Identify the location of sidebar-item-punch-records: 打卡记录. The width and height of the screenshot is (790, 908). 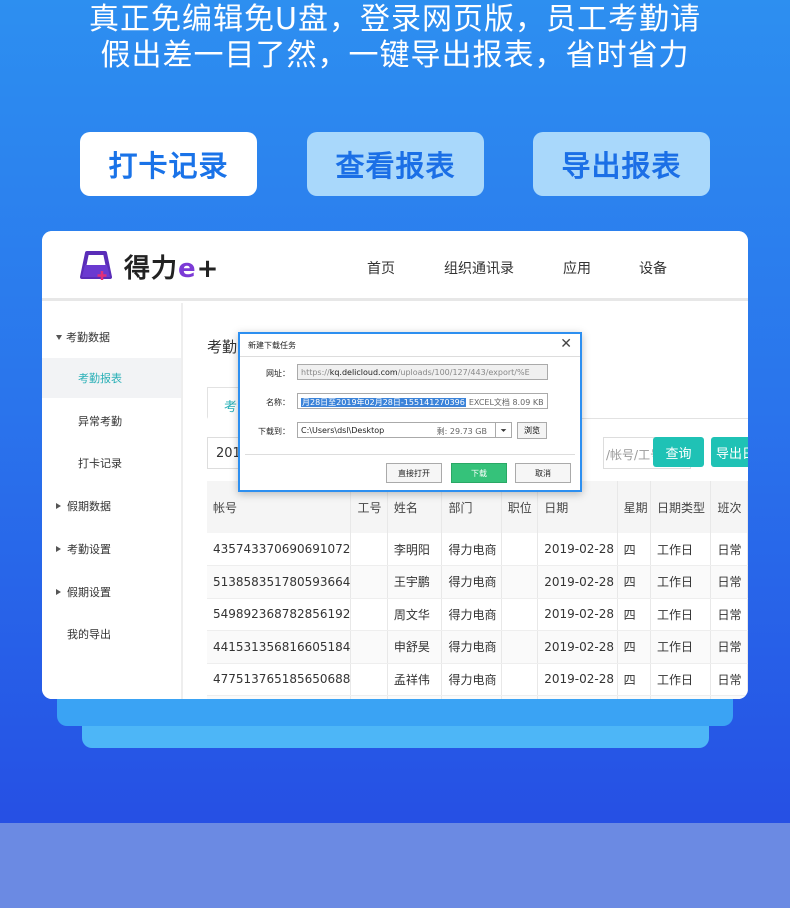
(111, 463).